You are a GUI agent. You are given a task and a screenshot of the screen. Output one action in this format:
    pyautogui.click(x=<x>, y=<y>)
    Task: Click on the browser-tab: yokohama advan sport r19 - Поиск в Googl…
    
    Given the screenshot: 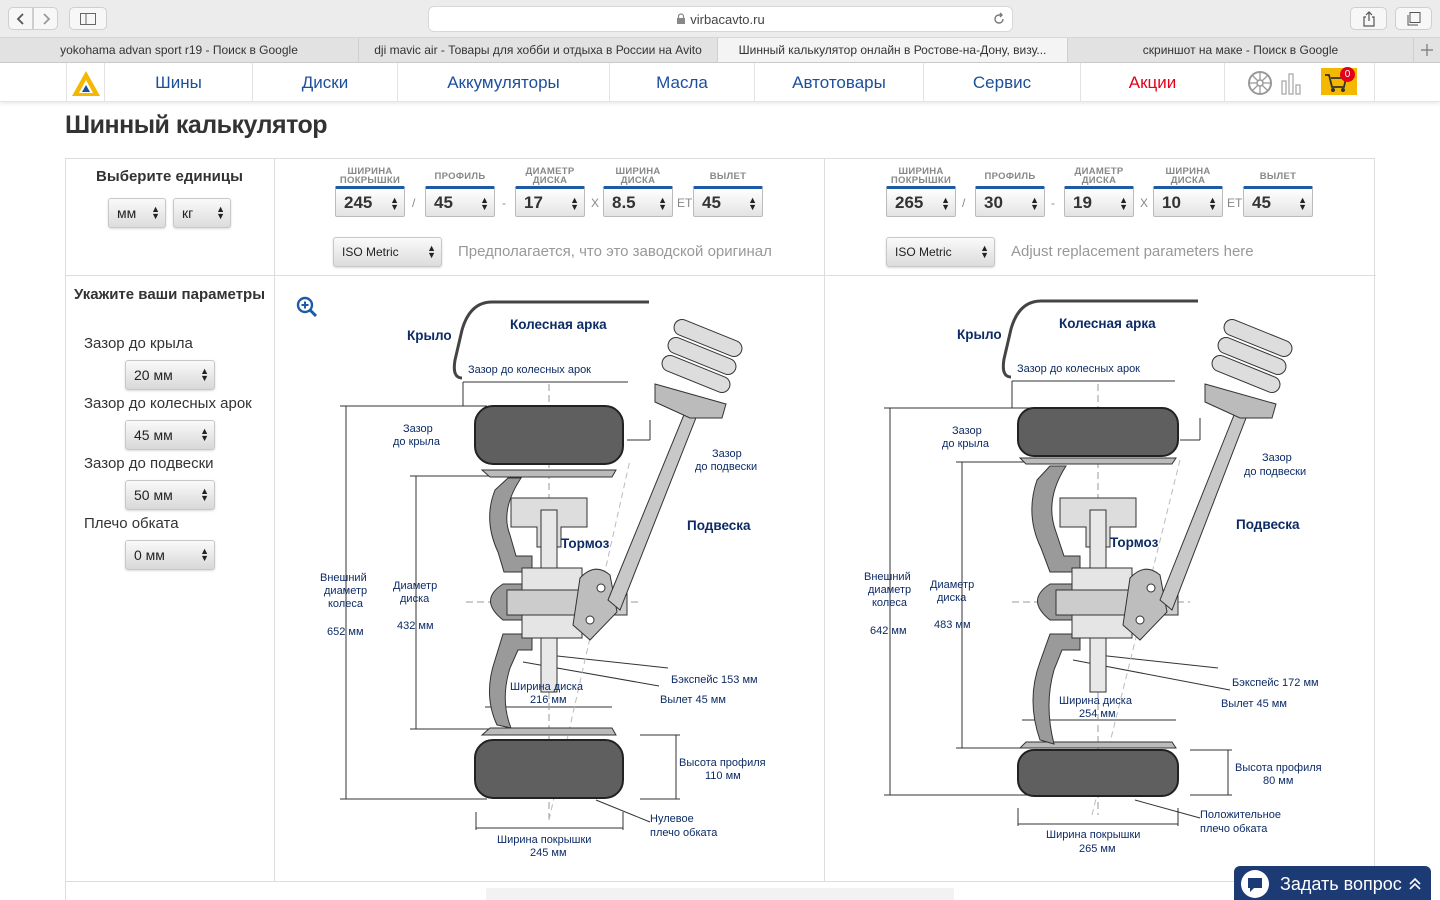 What is the action you would take?
    pyautogui.click(x=179, y=50)
    